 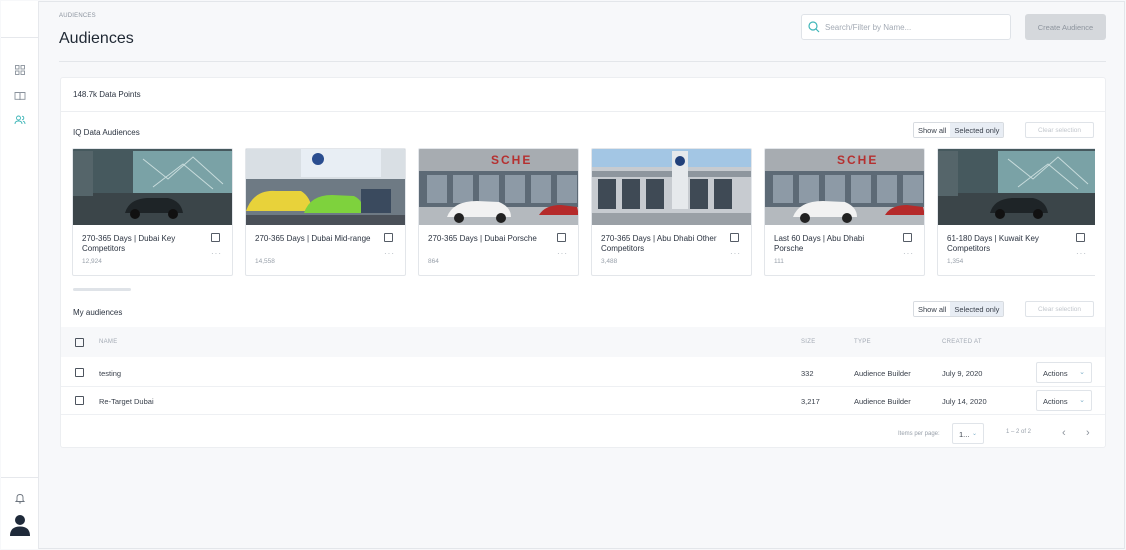 I want to click on card-divider, so click(x=583, y=111).